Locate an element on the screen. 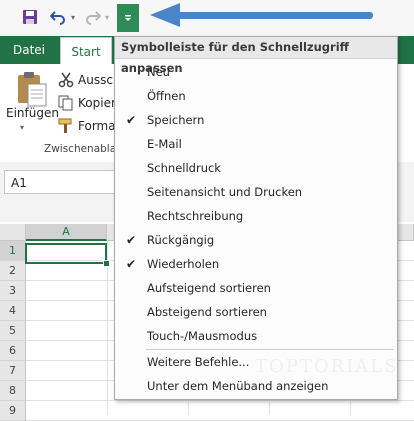 This screenshot has height=421, width=414. menu-separator is located at coordinates (270, 349).